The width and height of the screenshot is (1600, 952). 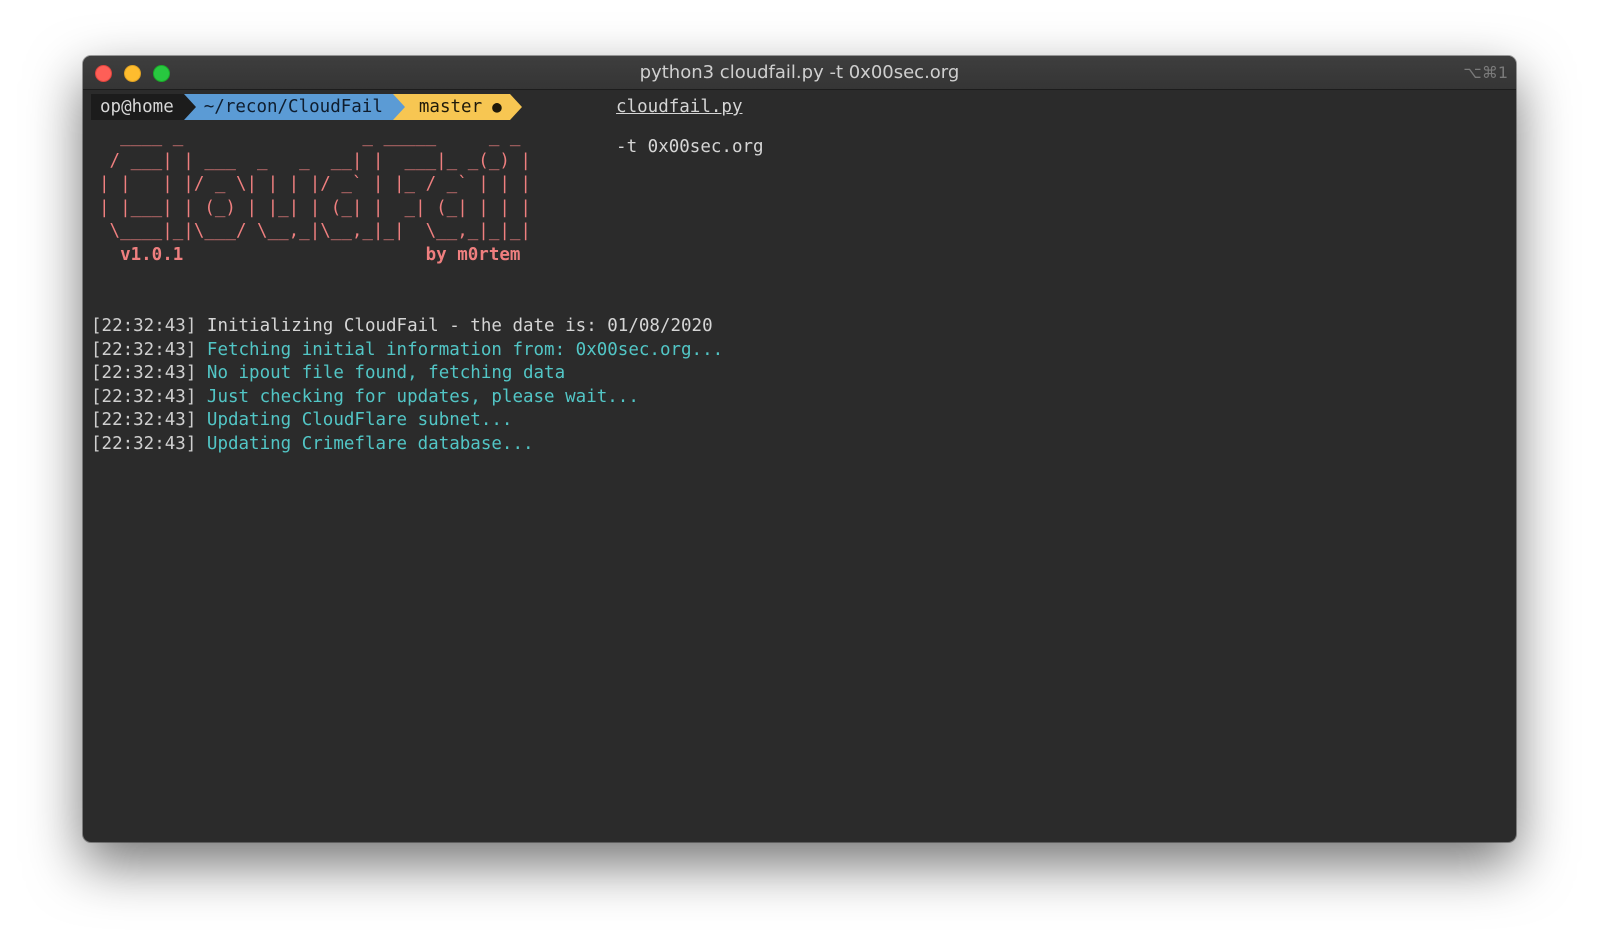 I want to click on window-title: python3 cloudfail.py -t 0x00sec.org, so click(x=799, y=72).